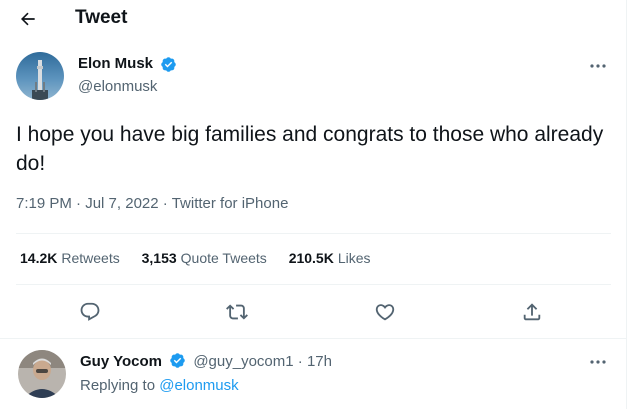 Image resolution: width=627 pixels, height=409 pixels. I want to click on replying-to: Replying to @elonmusk, so click(159, 385).